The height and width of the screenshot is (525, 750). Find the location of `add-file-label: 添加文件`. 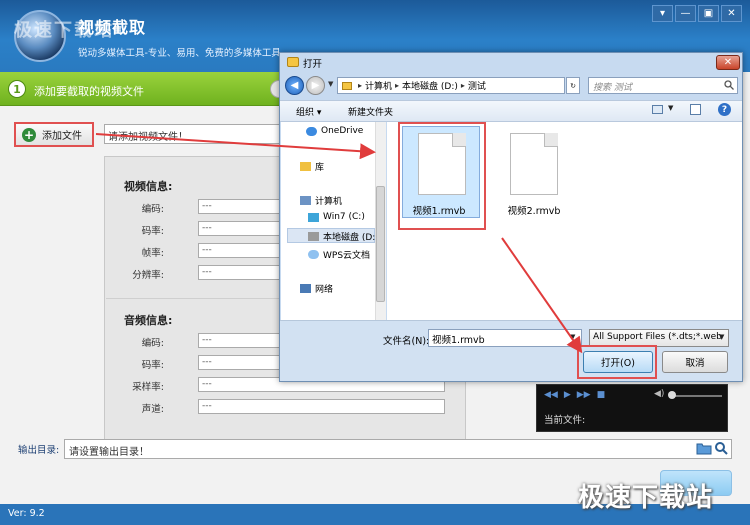

add-file-label: 添加文件 is located at coordinates (62, 136).